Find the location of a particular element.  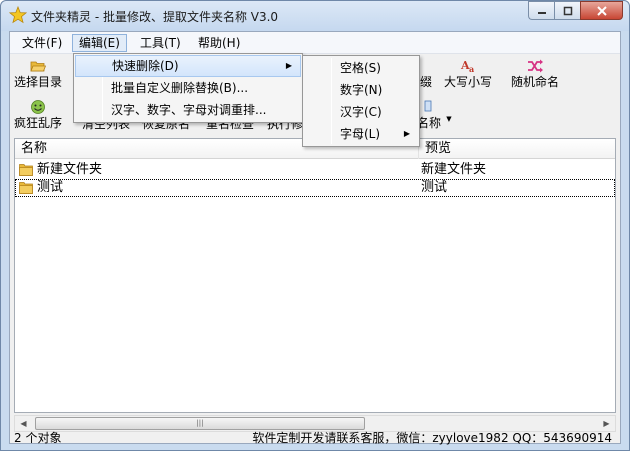

name-dropdown-button: ▼ is located at coordinates (449, 119).